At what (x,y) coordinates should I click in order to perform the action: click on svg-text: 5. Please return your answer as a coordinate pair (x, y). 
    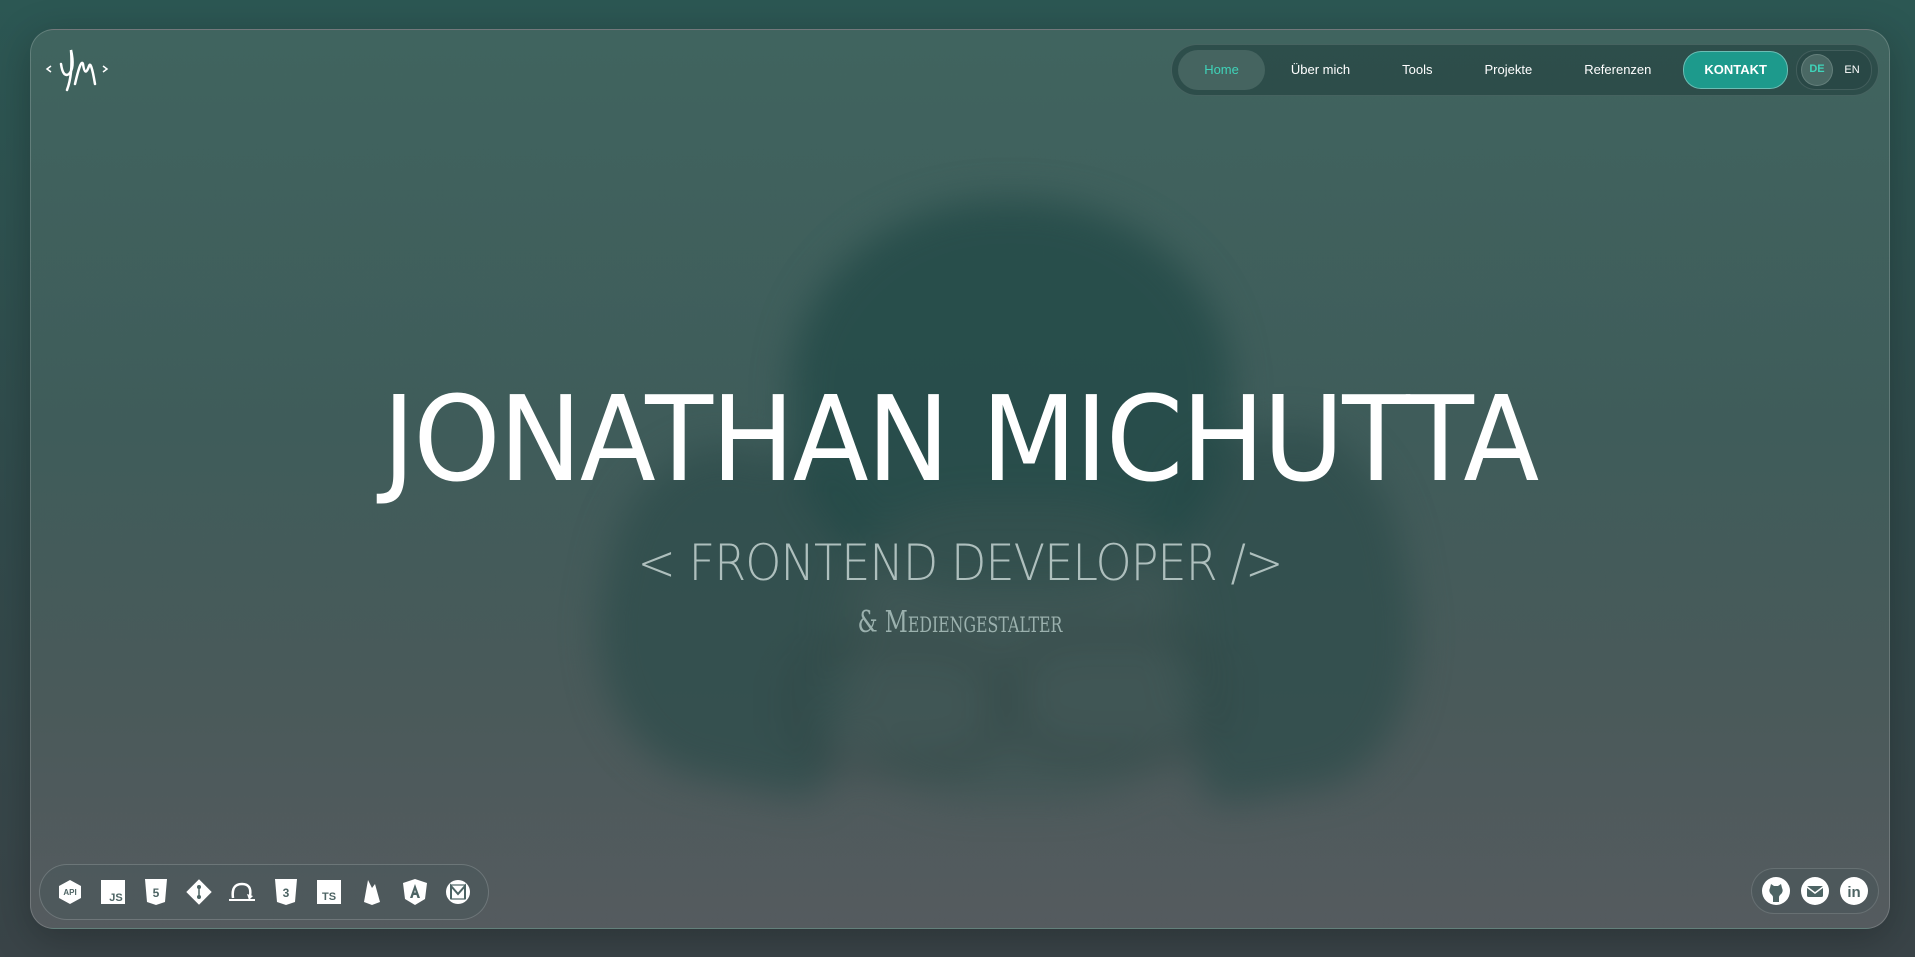
    Looking at the image, I should click on (156, 893).